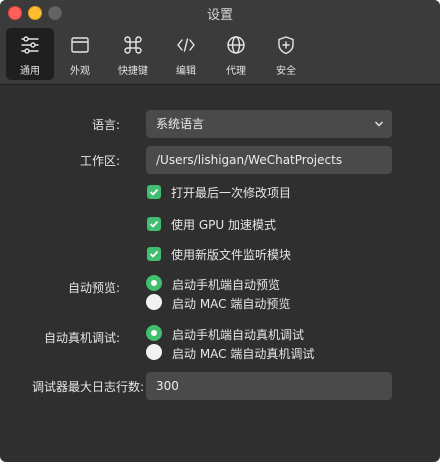  What do you see at coordinates (236, 45) in the screenshot?
I see `proxy-globe-icon` at bounding box center [236, 45].